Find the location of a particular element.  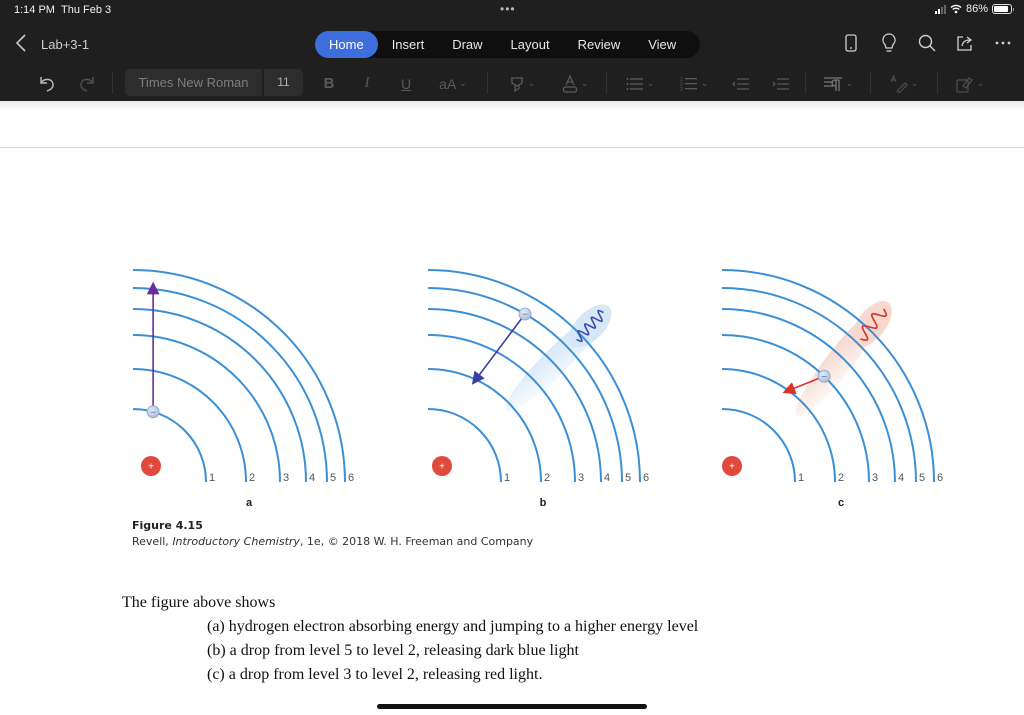

panel-c: 1 2 3 4 5 6 − + c is located at coordinates (832, 389).